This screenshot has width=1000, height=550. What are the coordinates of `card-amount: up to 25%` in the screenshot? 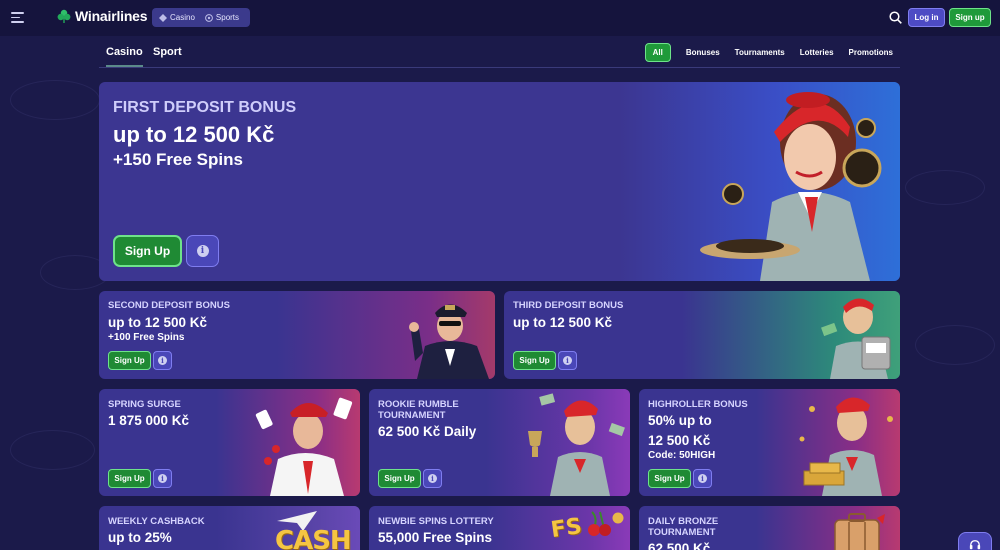 It's located at (140, 537).